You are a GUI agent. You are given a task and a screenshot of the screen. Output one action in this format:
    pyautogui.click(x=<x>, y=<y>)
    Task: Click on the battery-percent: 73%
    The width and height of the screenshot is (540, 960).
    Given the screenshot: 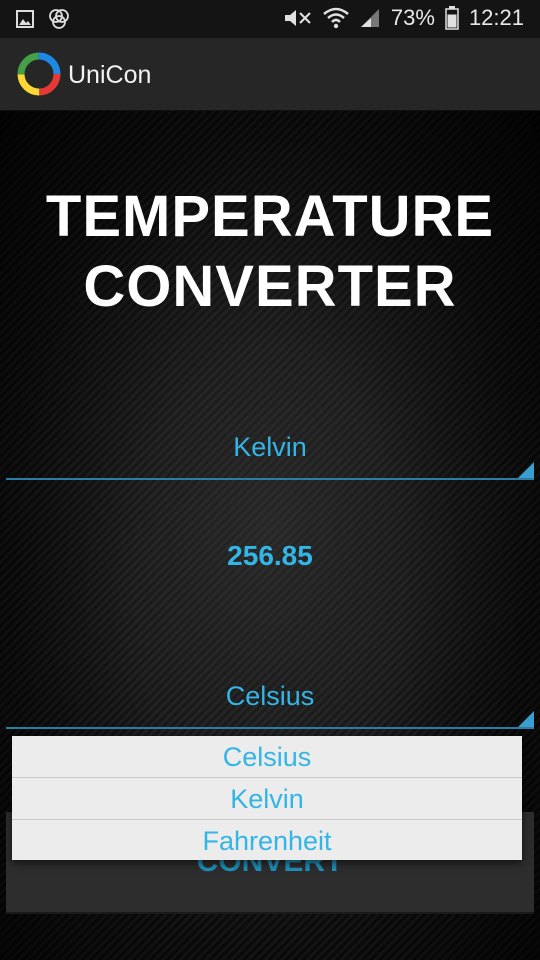 What is the action you would take?
    pyautogui.click(x=412, y=17)
    